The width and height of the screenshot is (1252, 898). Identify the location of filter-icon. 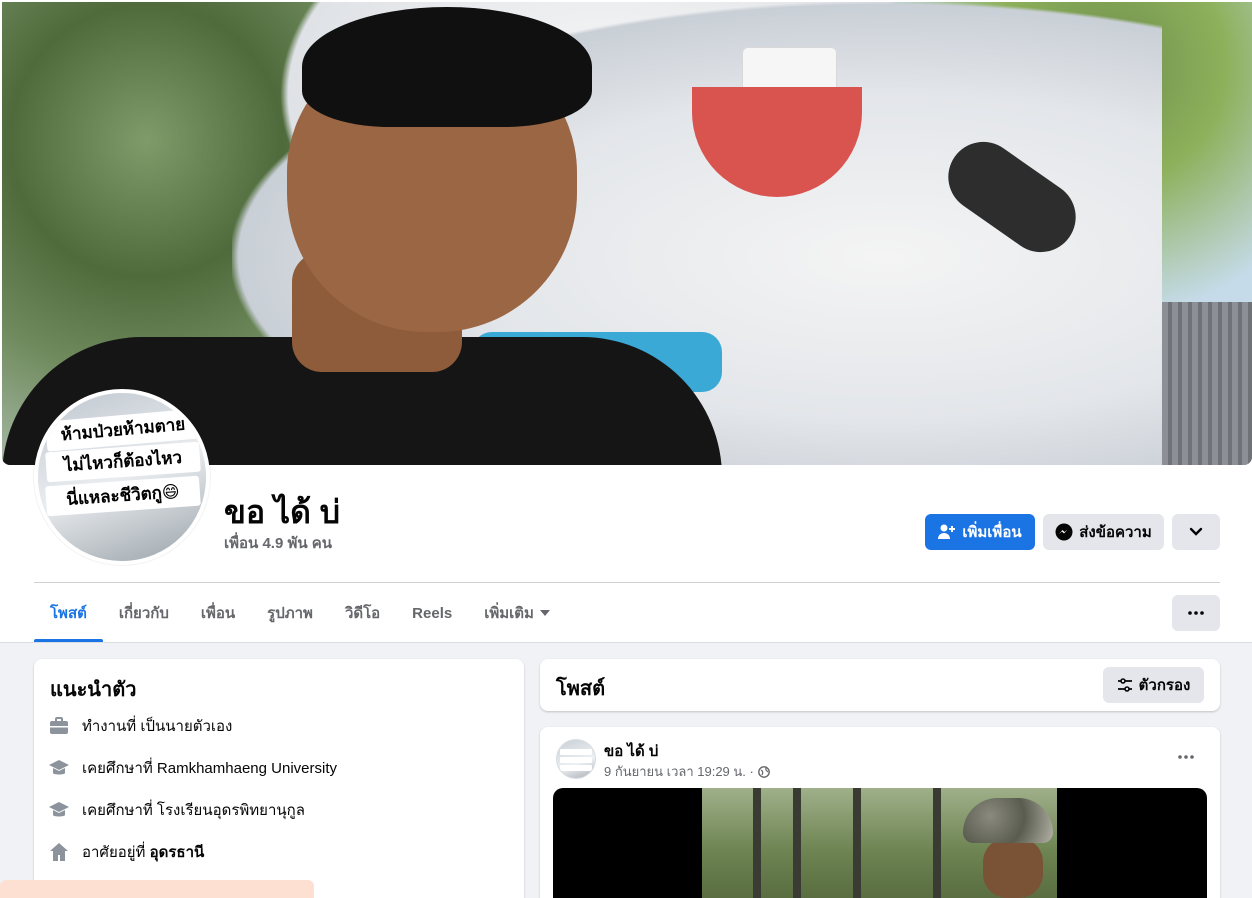
(1124, 685).